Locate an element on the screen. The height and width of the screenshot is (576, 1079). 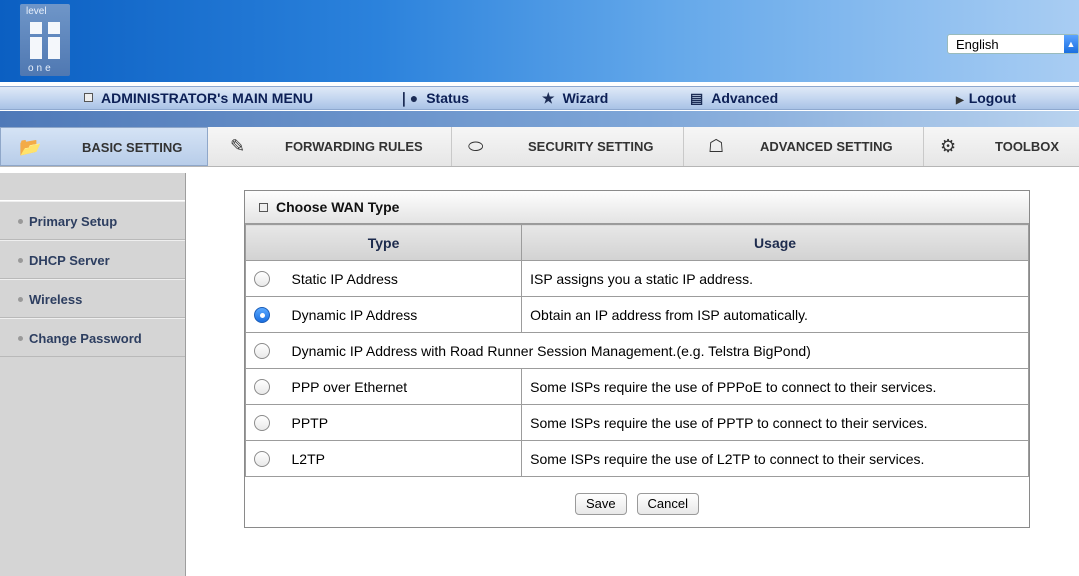
tab-forwarding-rules: ✎ FORWARDING RULES is located at coordinates (330, 146).